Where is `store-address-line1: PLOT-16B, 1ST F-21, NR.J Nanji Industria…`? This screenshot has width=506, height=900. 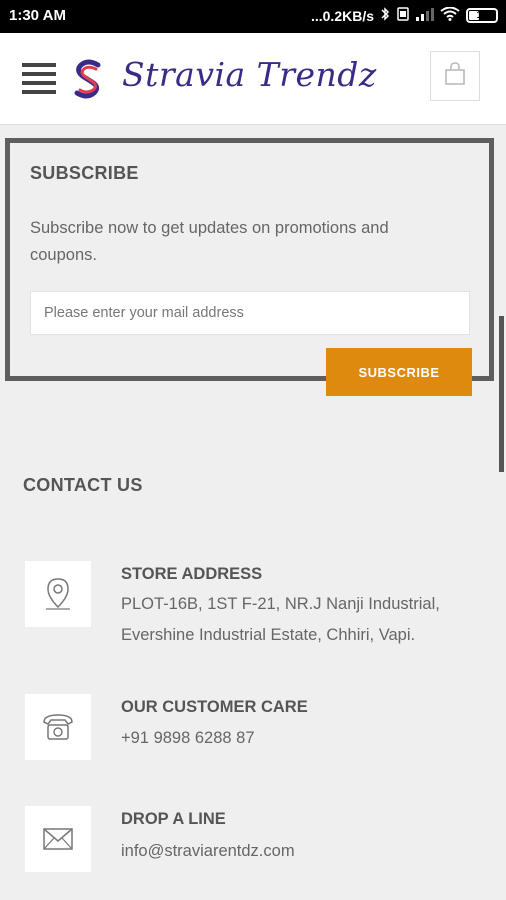
store-address-line1: PLOT-16B, 1ST F-21, NR.J Nanji Industria… is located at coordinates (280, 604).